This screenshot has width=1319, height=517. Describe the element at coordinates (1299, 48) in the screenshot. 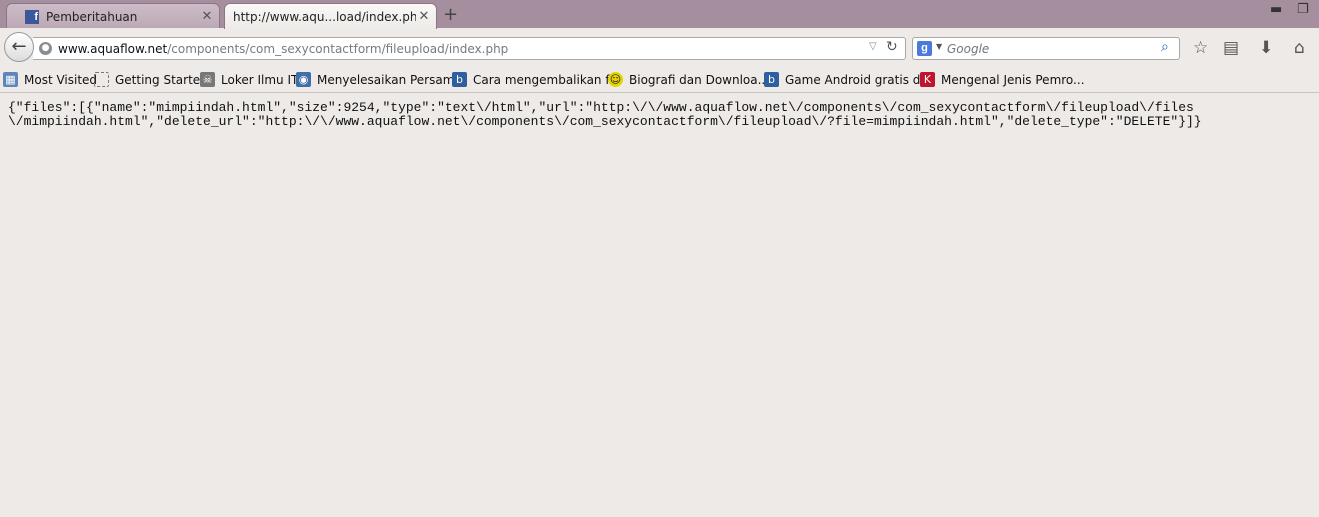

I see `home-icon: ⌂` at that location.